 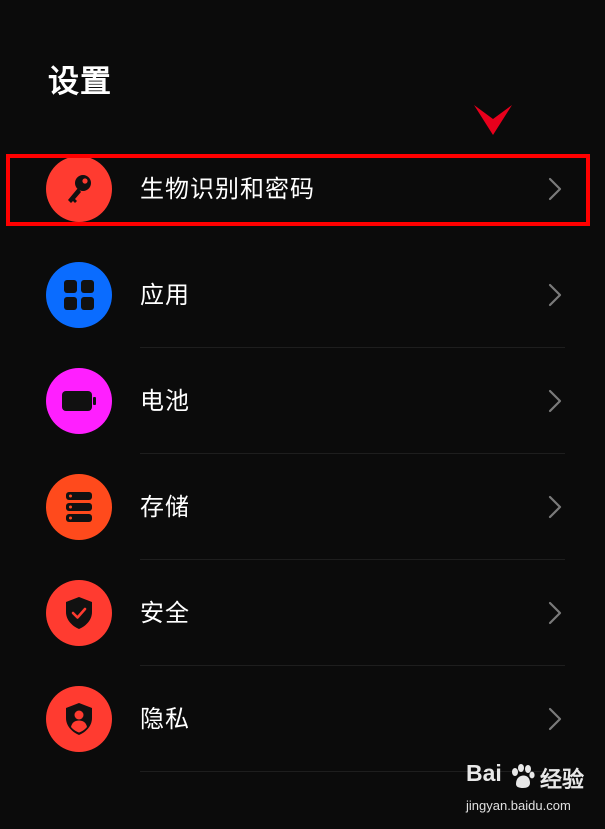 What do you see at coordinates (80, 82) in the screenshot?
I see `page-title: 设置` at bounding box center [80, 82].